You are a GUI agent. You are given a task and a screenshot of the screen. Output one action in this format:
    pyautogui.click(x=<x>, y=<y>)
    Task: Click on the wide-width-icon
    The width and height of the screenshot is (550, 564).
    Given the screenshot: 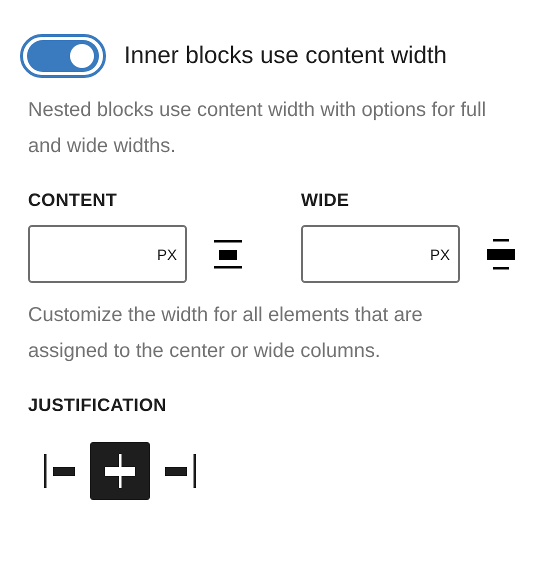 What is the action you would take?
    pyautogui.click(x=501, y=254)
    